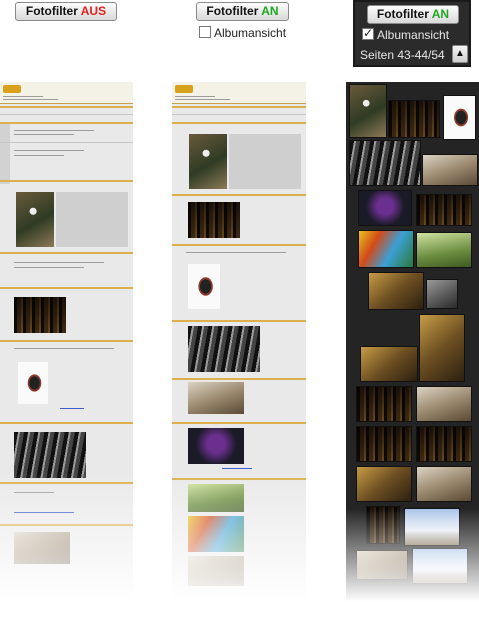 Image resolution: width=479 pixels, height=624 pixels. What do you see at coordinates (402, 55) in the screenshot?
I see `page-range-label: Seiten 43-44/54` at bounding box center [402, 55].